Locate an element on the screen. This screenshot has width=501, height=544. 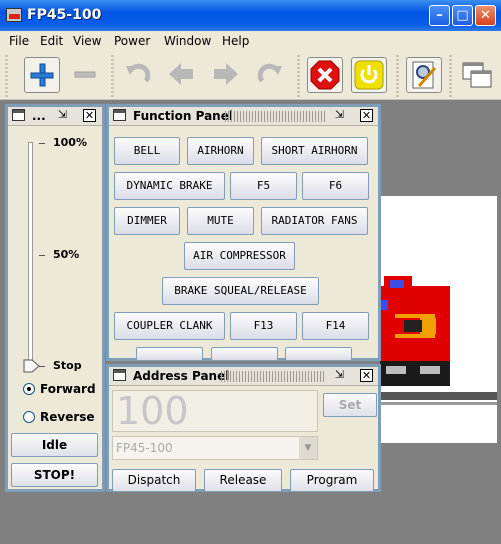
title-bar: FP45-100 – □ ✕ is located at coordinates (250, 15).